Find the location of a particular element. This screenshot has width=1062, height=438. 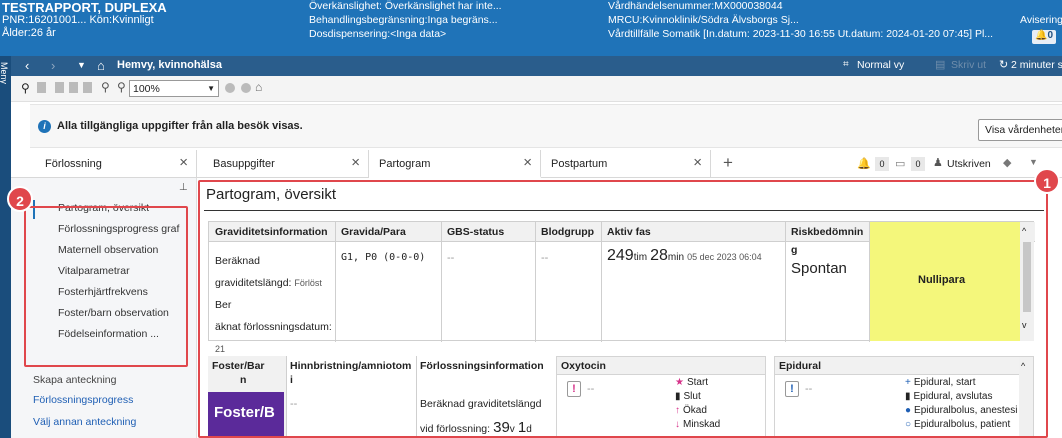

toolbar: ⚲ ⚲ ⚲ 100% ▼ ⌂ is located at coordinates (536, 89).